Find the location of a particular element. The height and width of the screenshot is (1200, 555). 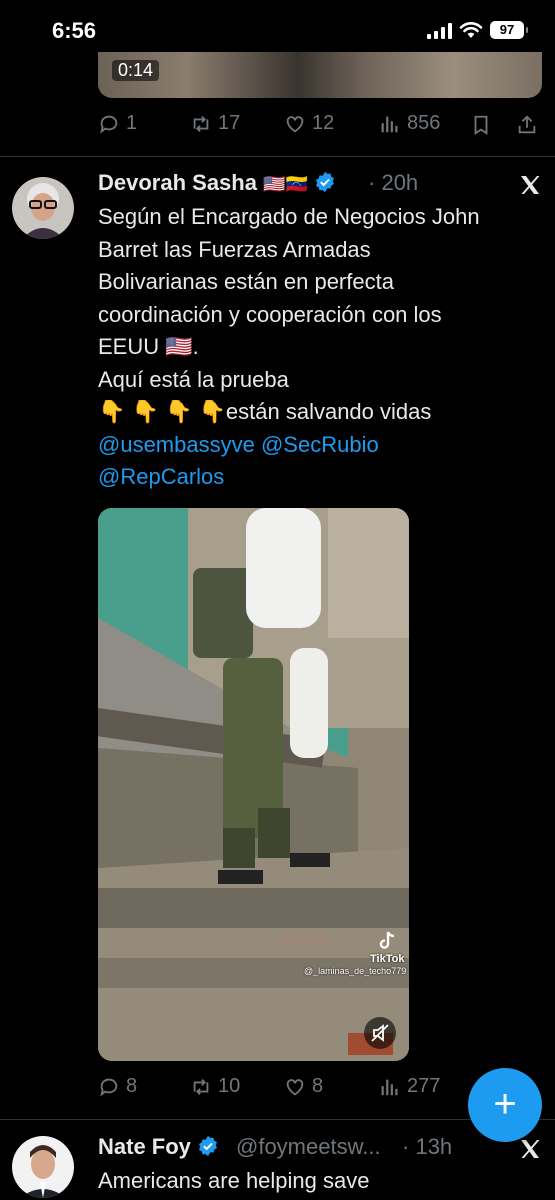

mention-link: @SecRubio is located at coordinates (320, 444).